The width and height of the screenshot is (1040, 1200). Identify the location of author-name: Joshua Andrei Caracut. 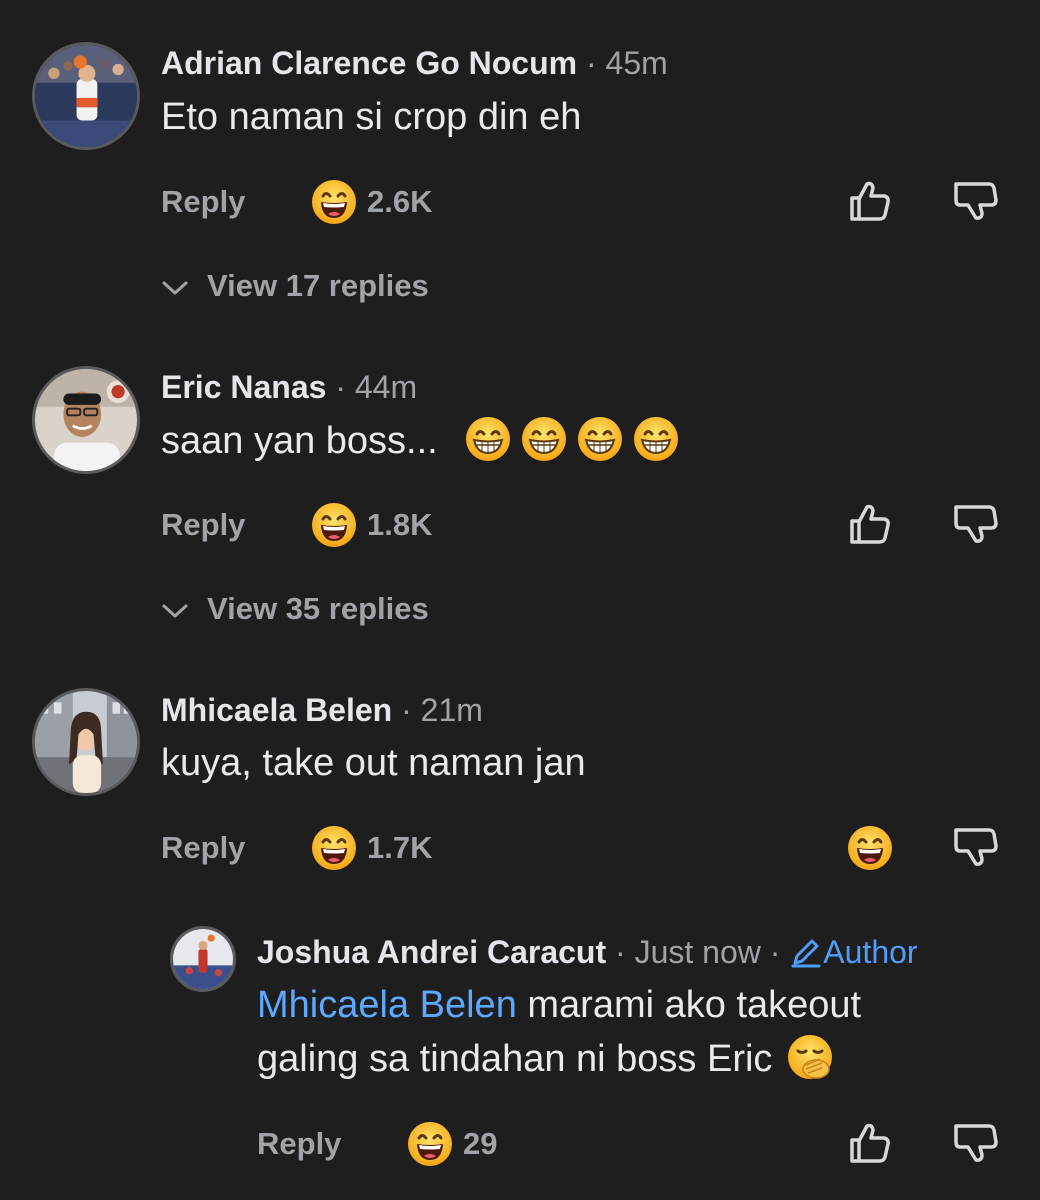
(431, 952).